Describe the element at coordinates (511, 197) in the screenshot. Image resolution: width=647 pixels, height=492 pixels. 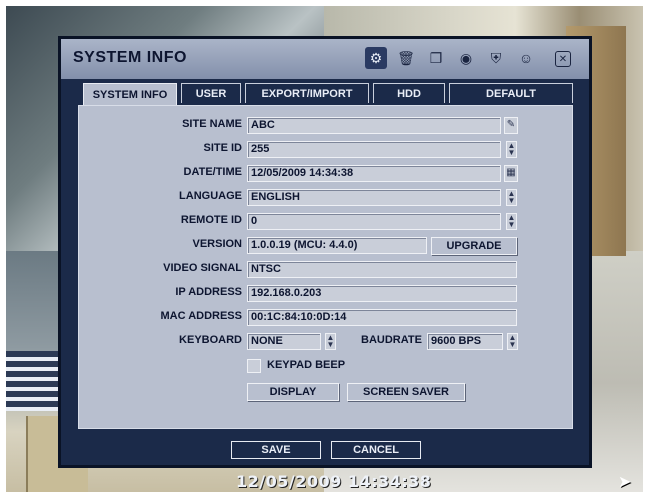
I see `language-stepper: ▲ ▼` at that location.